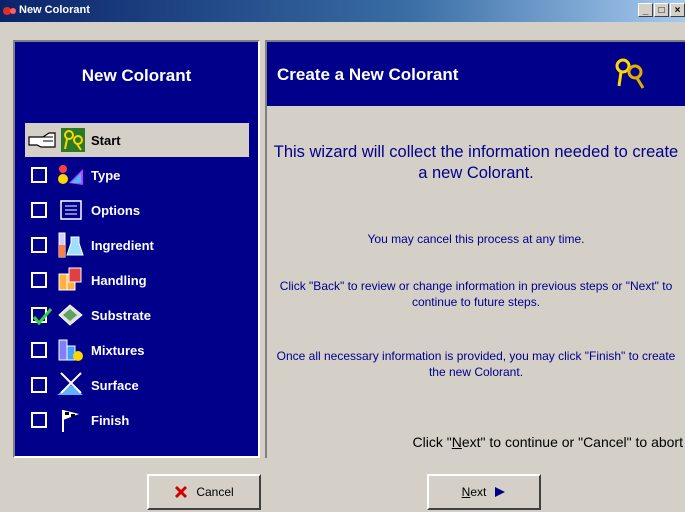  Describe the element at coordinates (181, 492) in the screenshot. I see `red-x-icon` at that location.